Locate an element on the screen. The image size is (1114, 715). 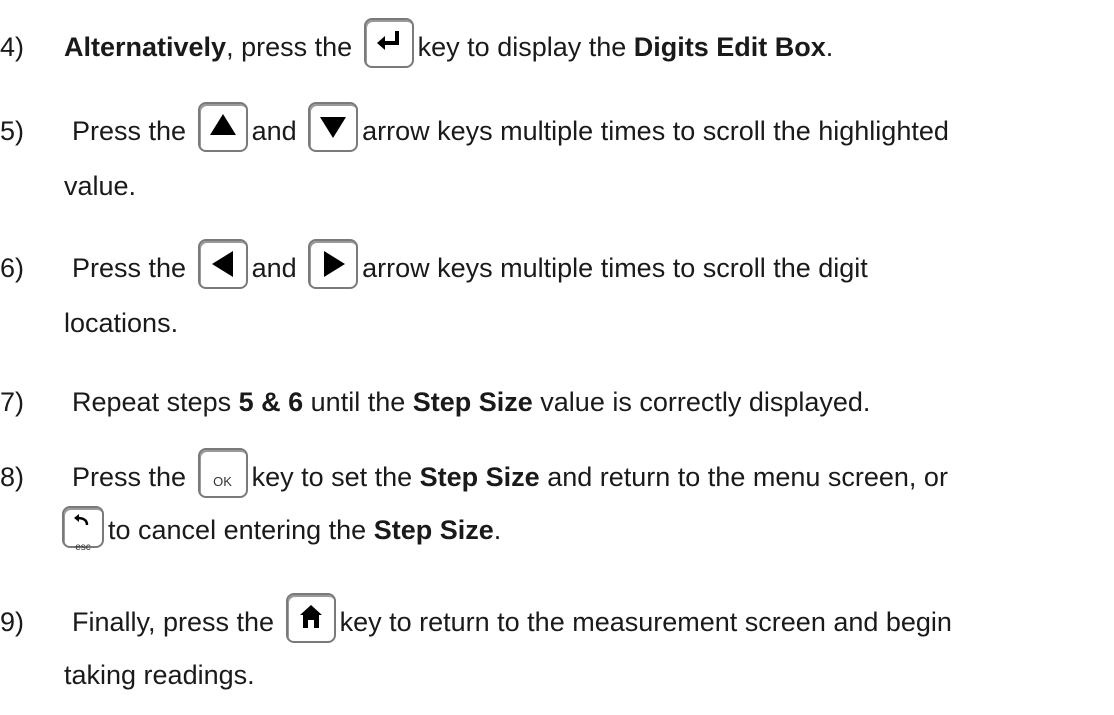
emphasis-text: 5 & 6 is located at coordinates (271, 402).